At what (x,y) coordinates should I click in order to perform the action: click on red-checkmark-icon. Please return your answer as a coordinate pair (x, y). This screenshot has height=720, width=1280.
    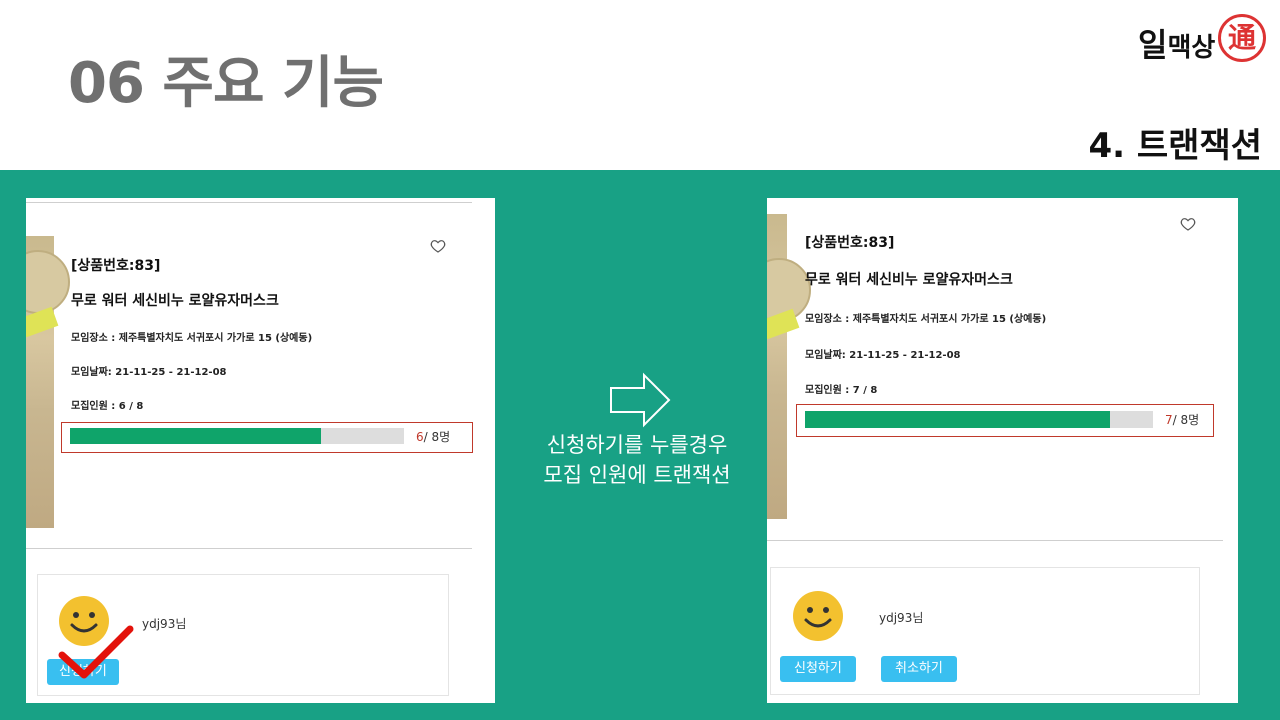
    Looking at the image, I should click on (95, 653).